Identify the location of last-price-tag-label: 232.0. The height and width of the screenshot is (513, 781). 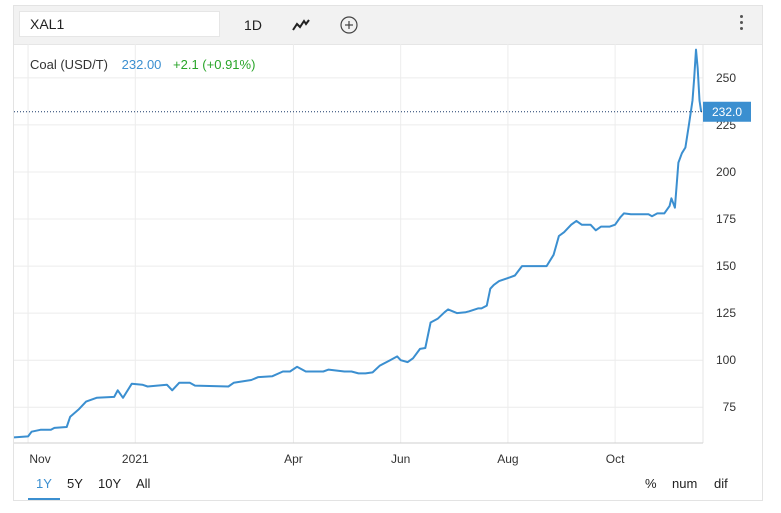
(727, 112).